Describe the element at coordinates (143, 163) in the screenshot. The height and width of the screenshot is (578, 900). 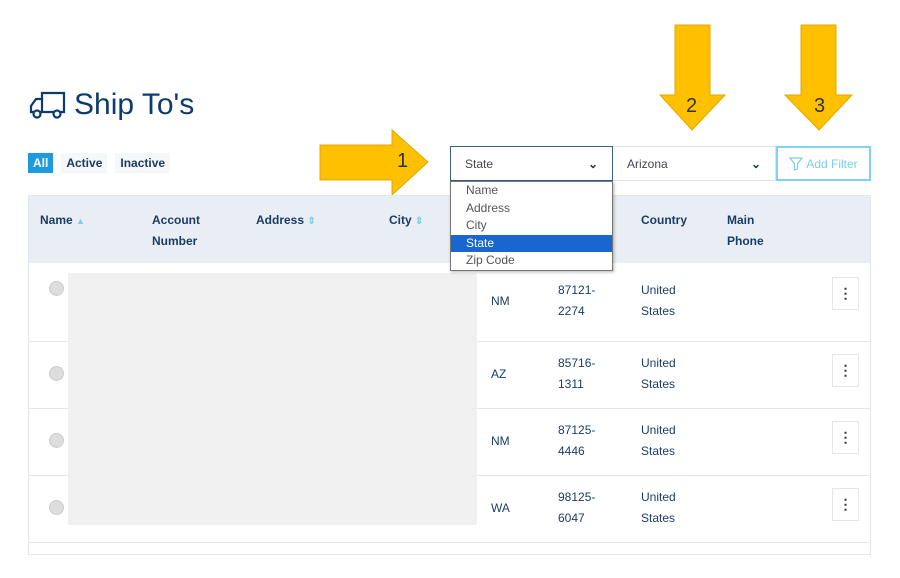
I see `tab-inactive: Inactive` at that location.